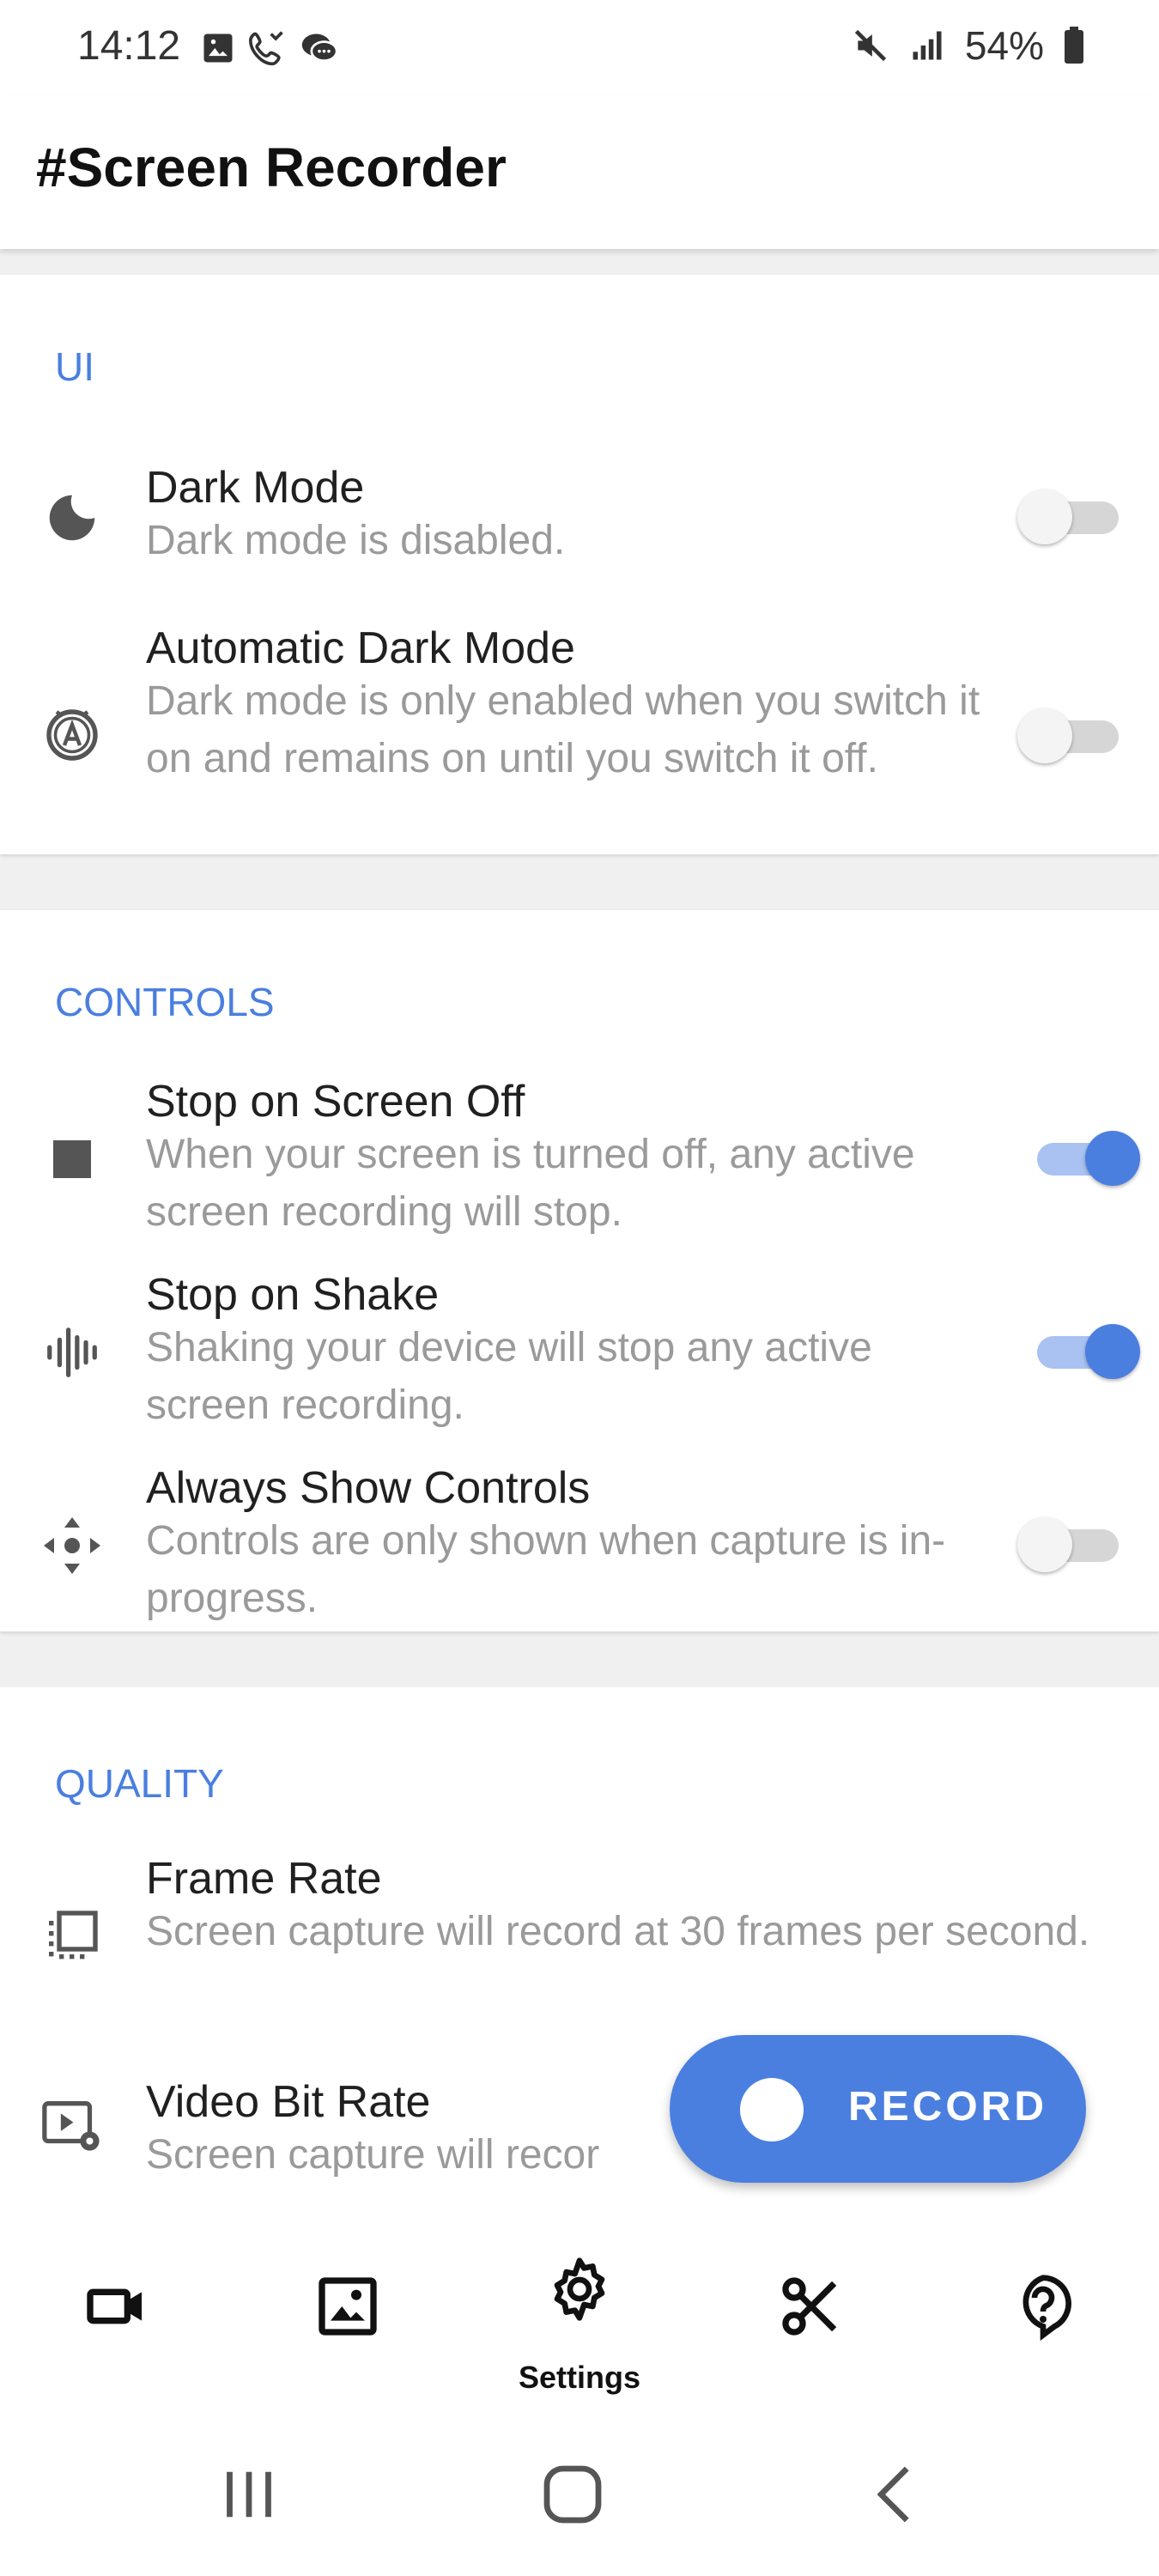 The width and height of the screenshot is (1159, 2576). What do you see at coordinates (114, 2306) in the screenshot?
I see `video-camera-icon` at bounding box center [114, 2306].